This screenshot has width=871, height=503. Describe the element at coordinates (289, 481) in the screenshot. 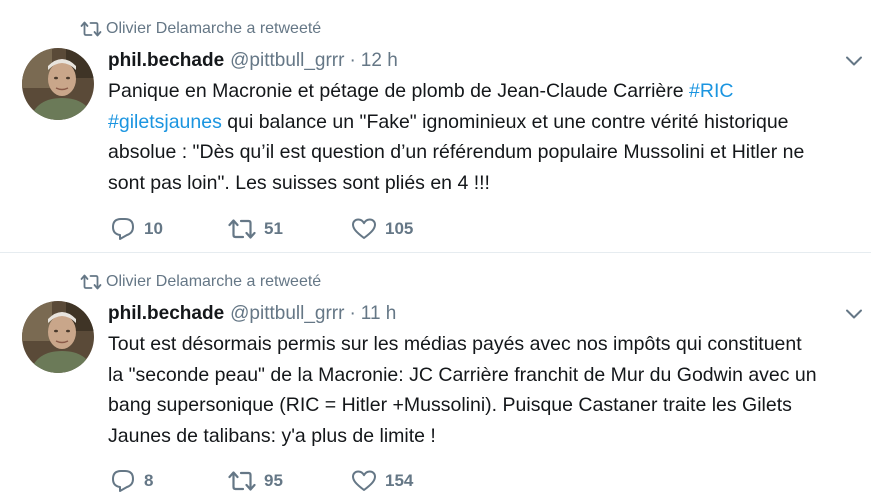

I see `retweet-button: 95` at that location.